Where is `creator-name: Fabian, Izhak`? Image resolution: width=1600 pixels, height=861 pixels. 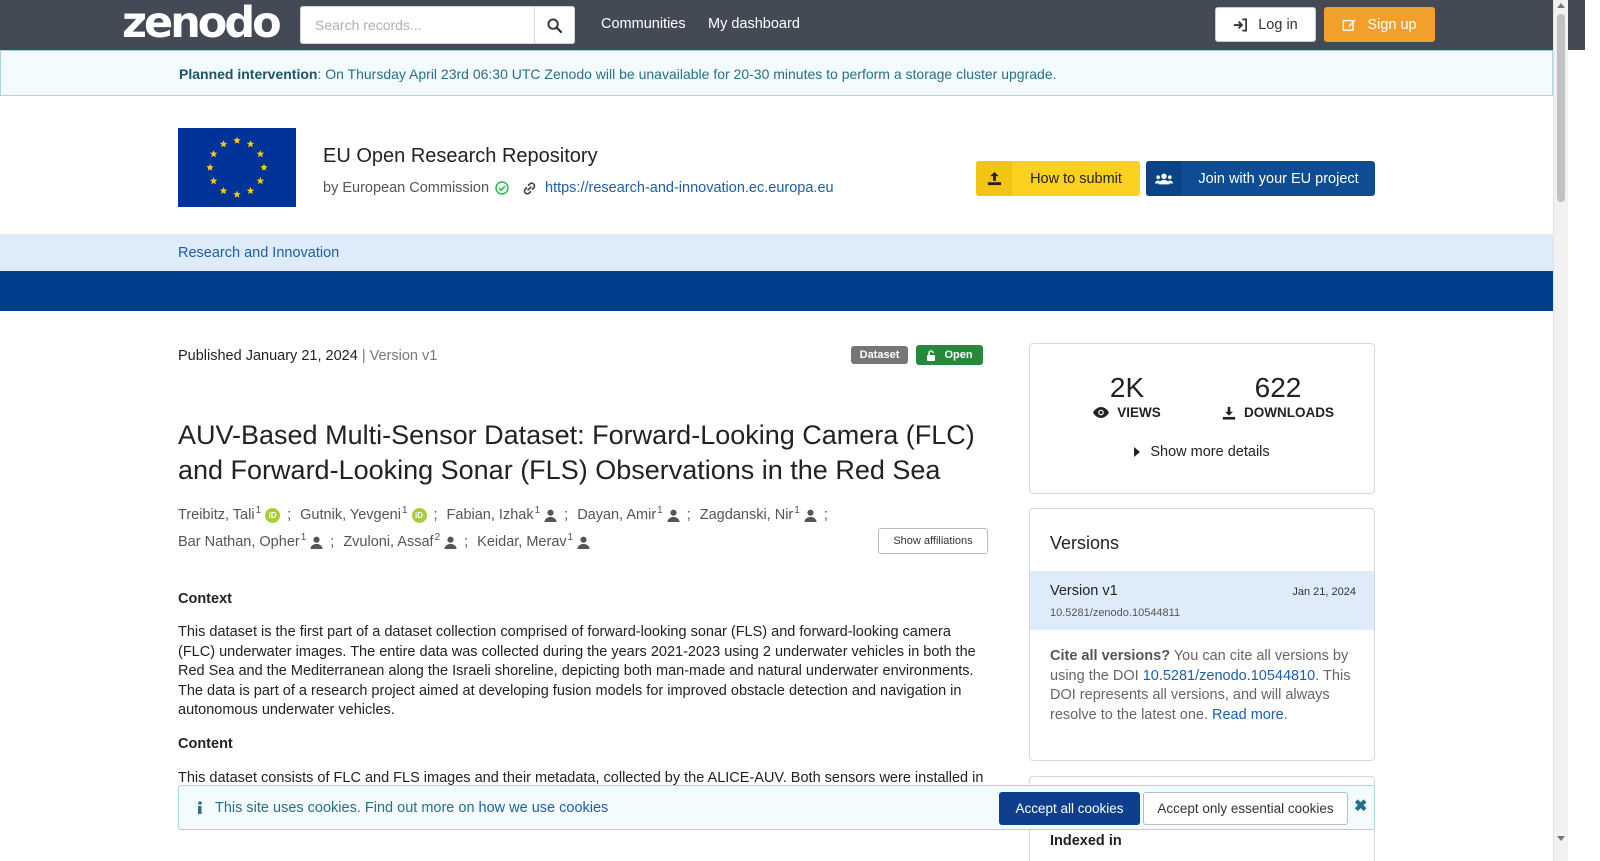 creator-name: Fabian, Izhak is located at coordinates (490, 515).